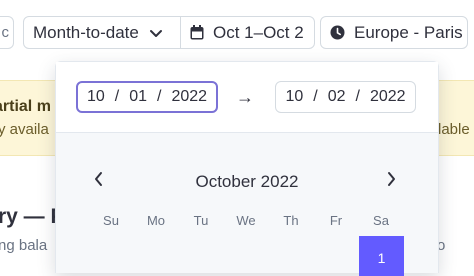  Describe the element at coordinates (388, 97) in the screenshot. I see `end-year: 2022` at that location.